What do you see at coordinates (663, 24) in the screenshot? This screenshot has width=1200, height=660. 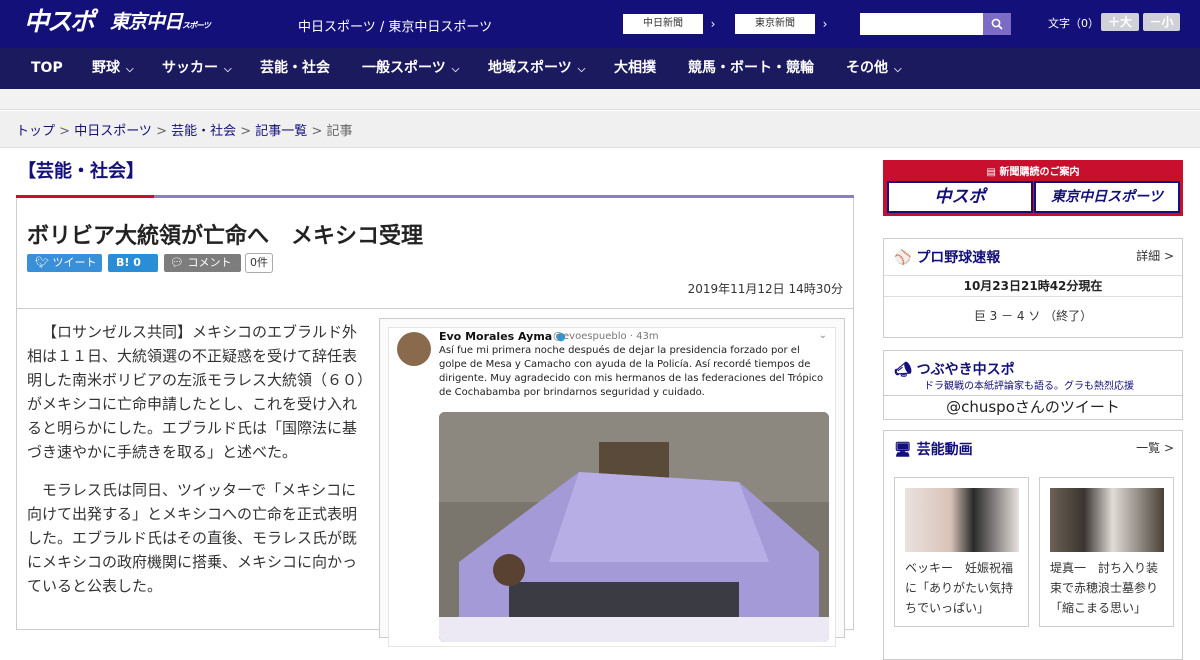 I see `chunichi-shimbun-label: 中日新聞` at bounding box center [663, 24].